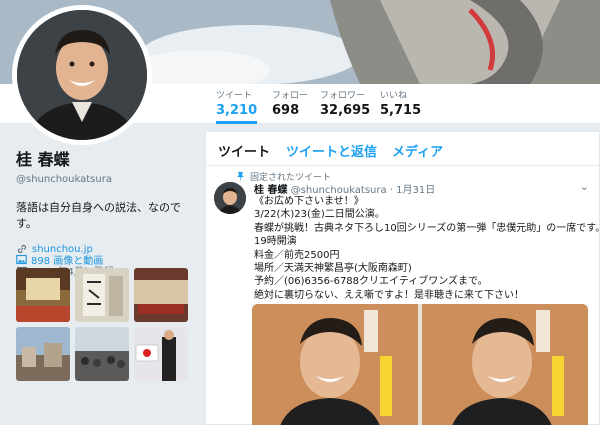 This screenshot has height=425, width=600. I want to click on profile-bio: 落語は自分自身への説法、なのです。, so click(98, 215).